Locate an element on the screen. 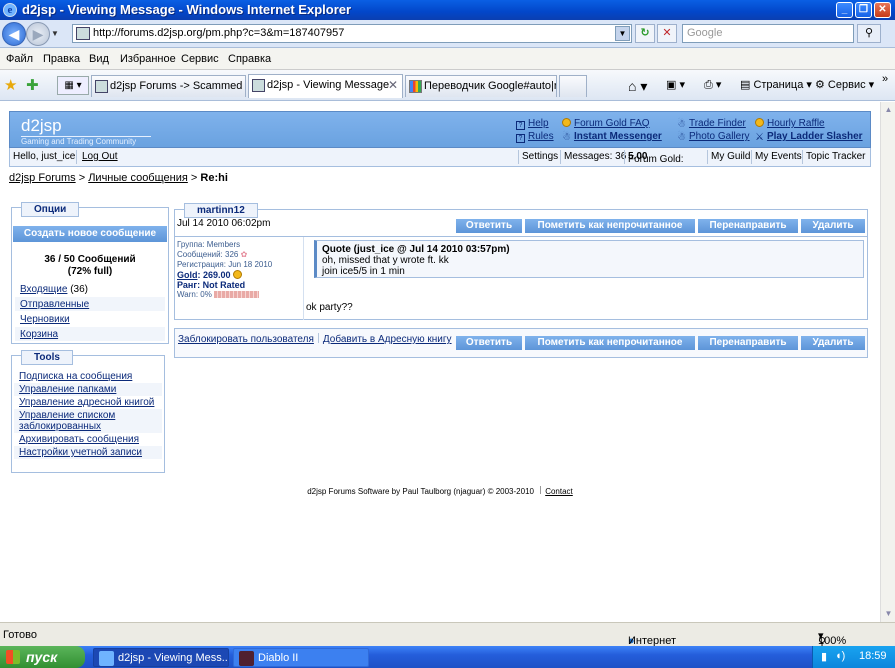 The height and width of the screenshot is (668, 895). close-button: ✕ is located at coordinates (882, 10).